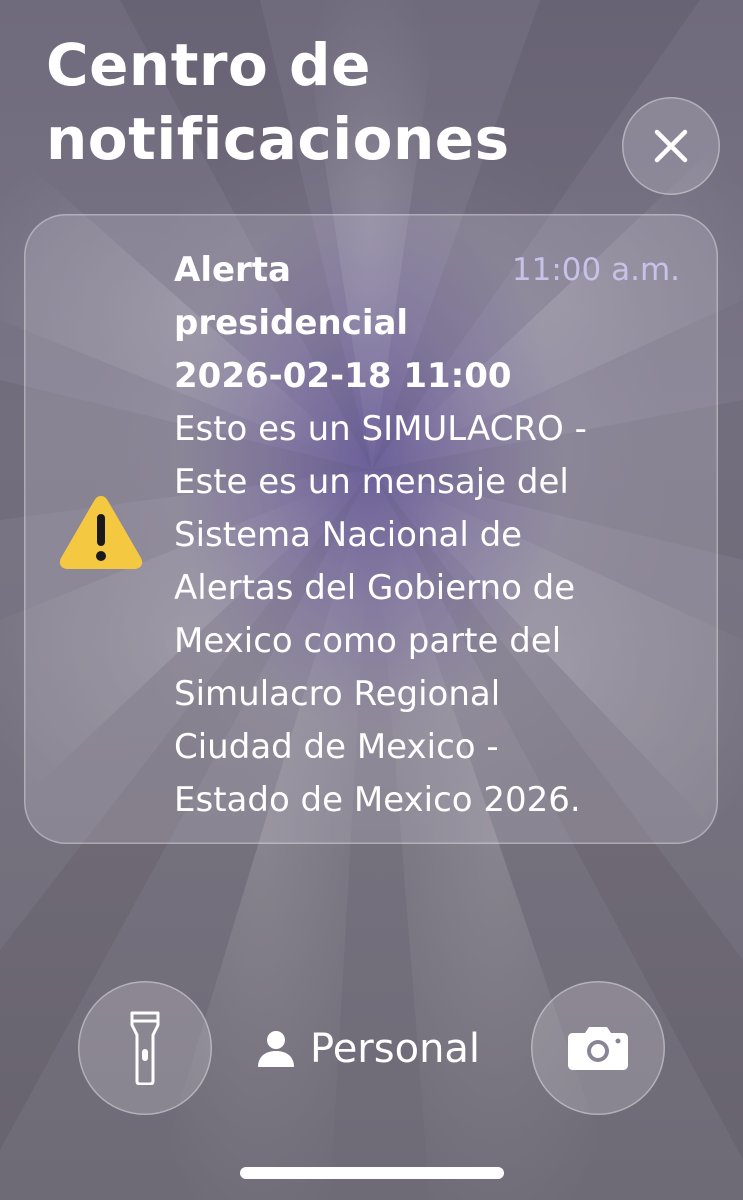  I want to click on notification-title-line: Alerta, so click(232, 270).